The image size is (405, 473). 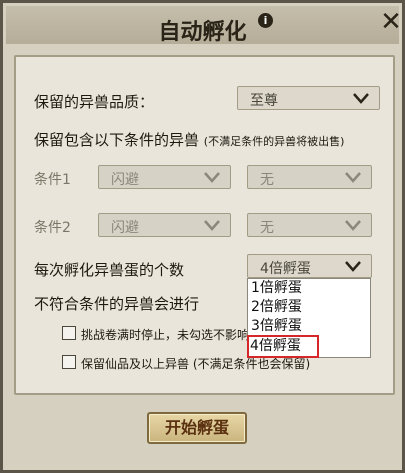 I want to click on condition-1-skill-select: 闪避, so click(x=164, y=177).